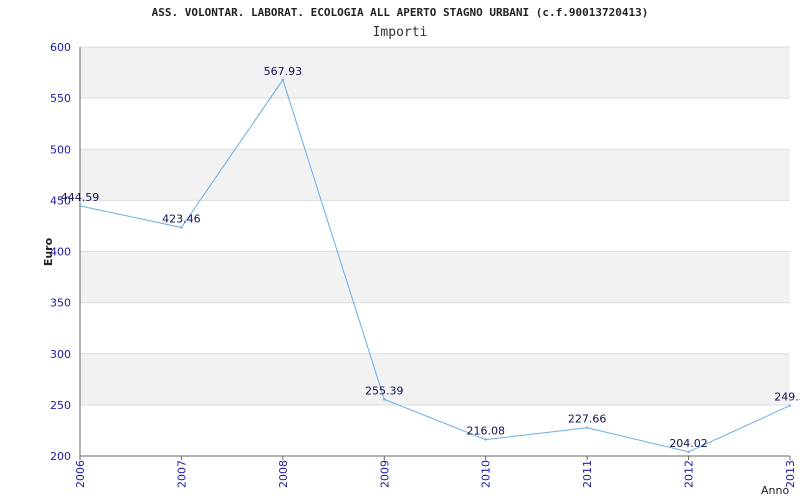 This screenshot has height=500, width=800. Describe the element at coordinates (181, 219) in the screenshot. I see `data-label: 423.46` at that location.